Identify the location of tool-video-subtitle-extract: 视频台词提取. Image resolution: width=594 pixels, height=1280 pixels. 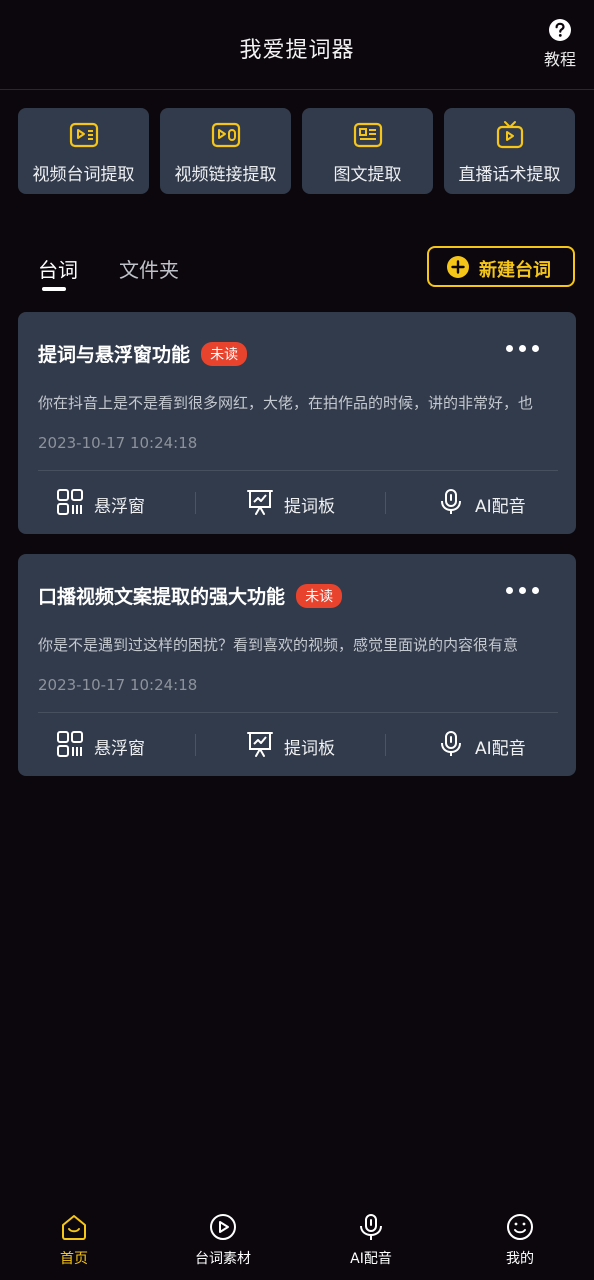
(83, 151).